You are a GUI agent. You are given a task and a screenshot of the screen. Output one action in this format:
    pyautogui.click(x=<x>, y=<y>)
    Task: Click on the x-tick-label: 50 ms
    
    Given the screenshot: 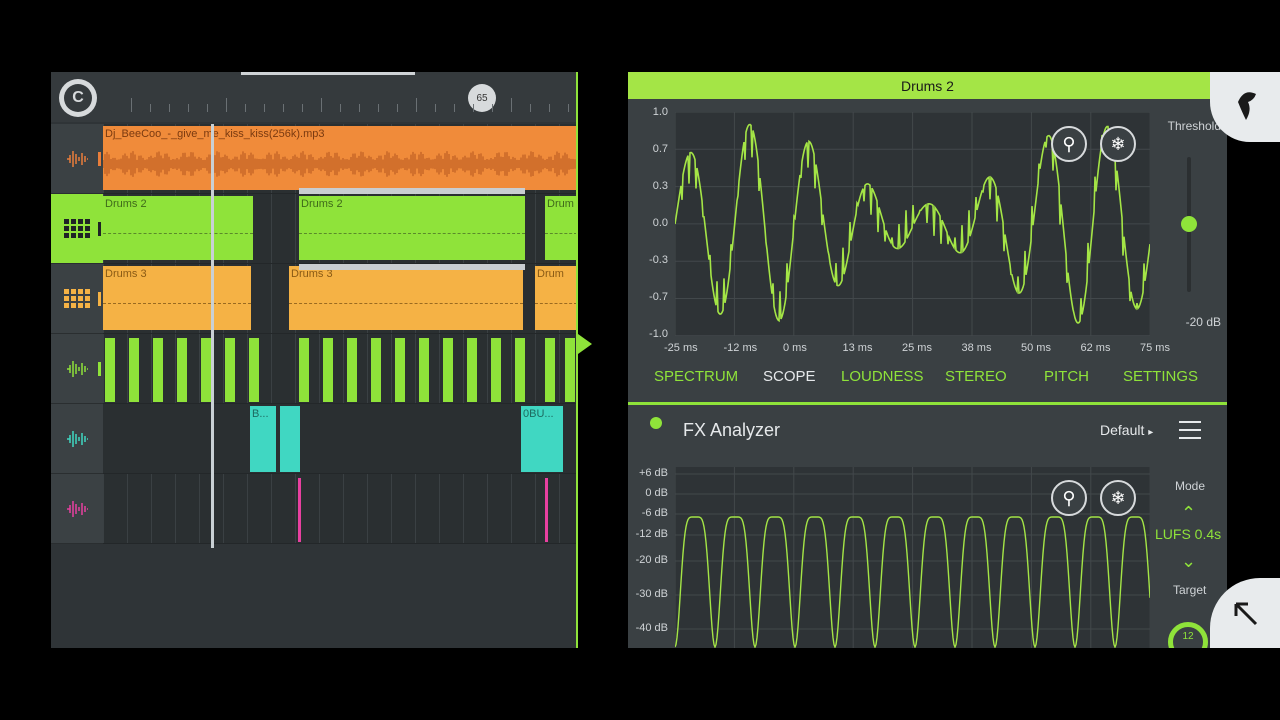 What is the action you would take?
    pyautogui.click(x=1036, y=348)
    